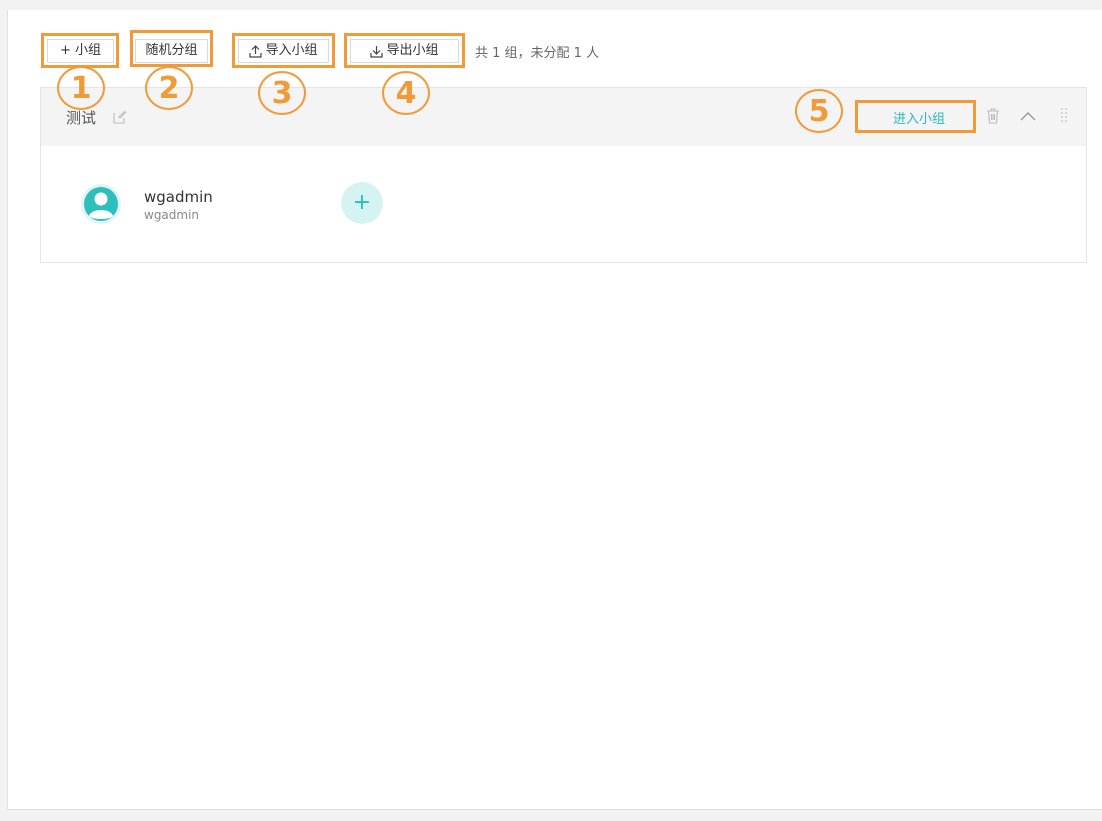  I want to click on annotation-number-1: 1, so click(81, 88).